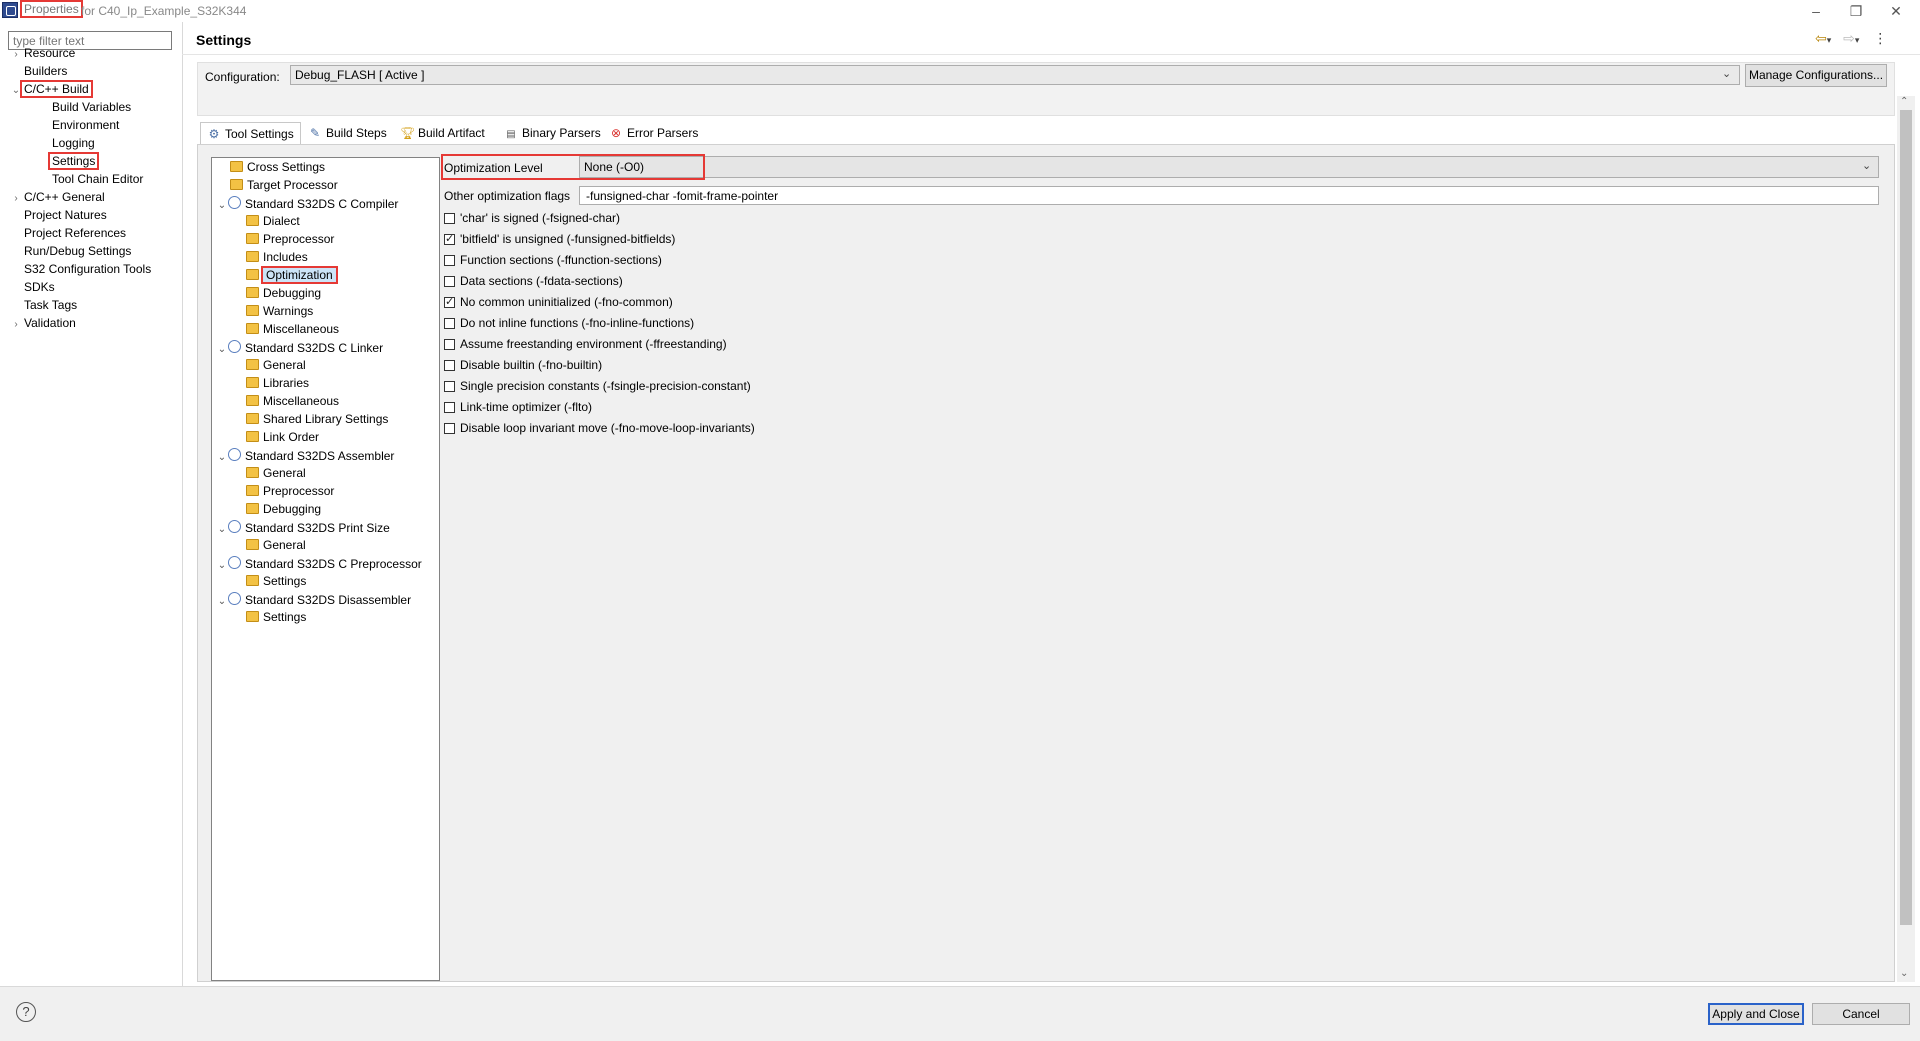 Image resolution: width=1920 pixels, height=1041 pixels. I want to click on help-icon: ?, so click(26, 1012).